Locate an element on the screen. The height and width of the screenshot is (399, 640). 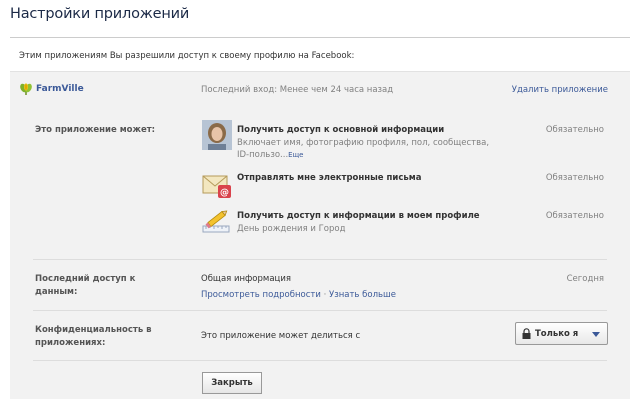
profile-photo-icon is located at coordinates (217, 135).